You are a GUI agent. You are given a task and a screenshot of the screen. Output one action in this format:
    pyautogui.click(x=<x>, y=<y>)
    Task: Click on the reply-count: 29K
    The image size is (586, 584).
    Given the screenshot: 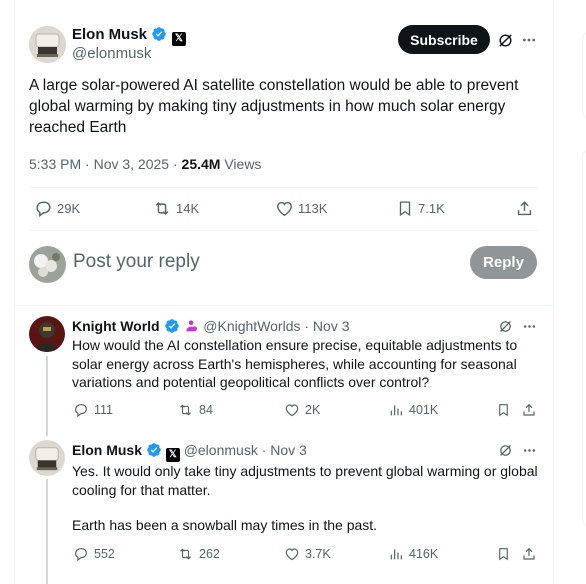 What is the action you would take?
    pyautogui.click(x=69, y=208)
    